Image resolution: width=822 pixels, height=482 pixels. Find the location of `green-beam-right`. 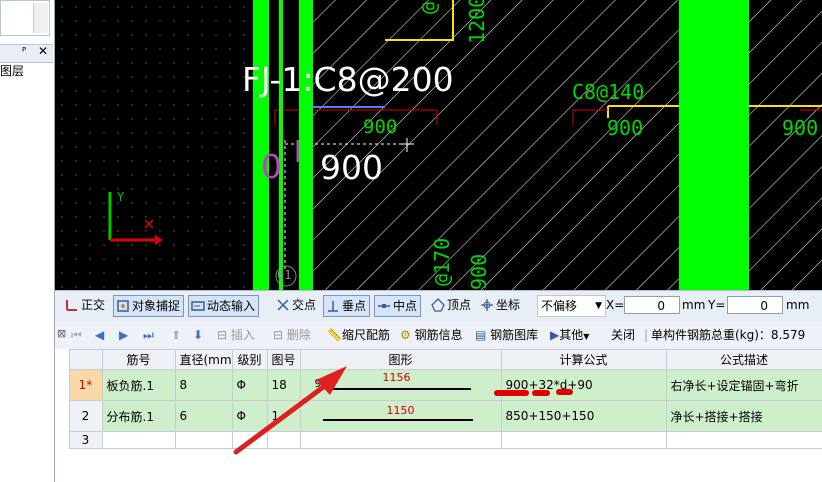

green-beam-right is located at coordinates (714, 145).